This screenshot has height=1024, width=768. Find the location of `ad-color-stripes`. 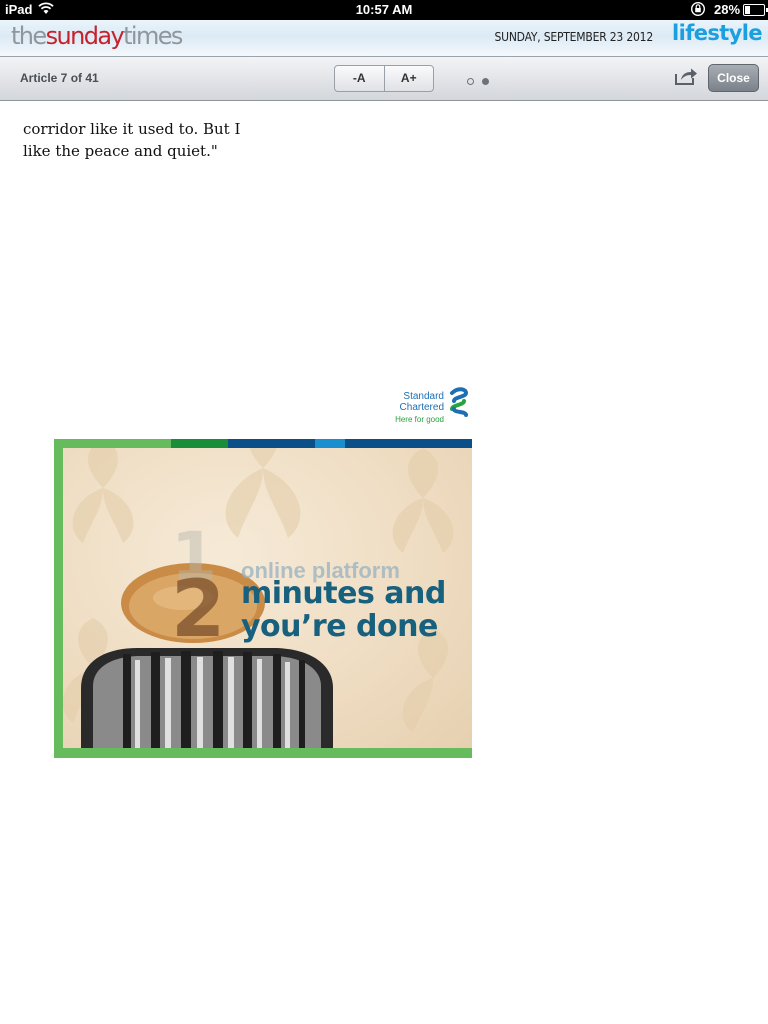

ad-color-stripes is located at coordinates (263, 443).